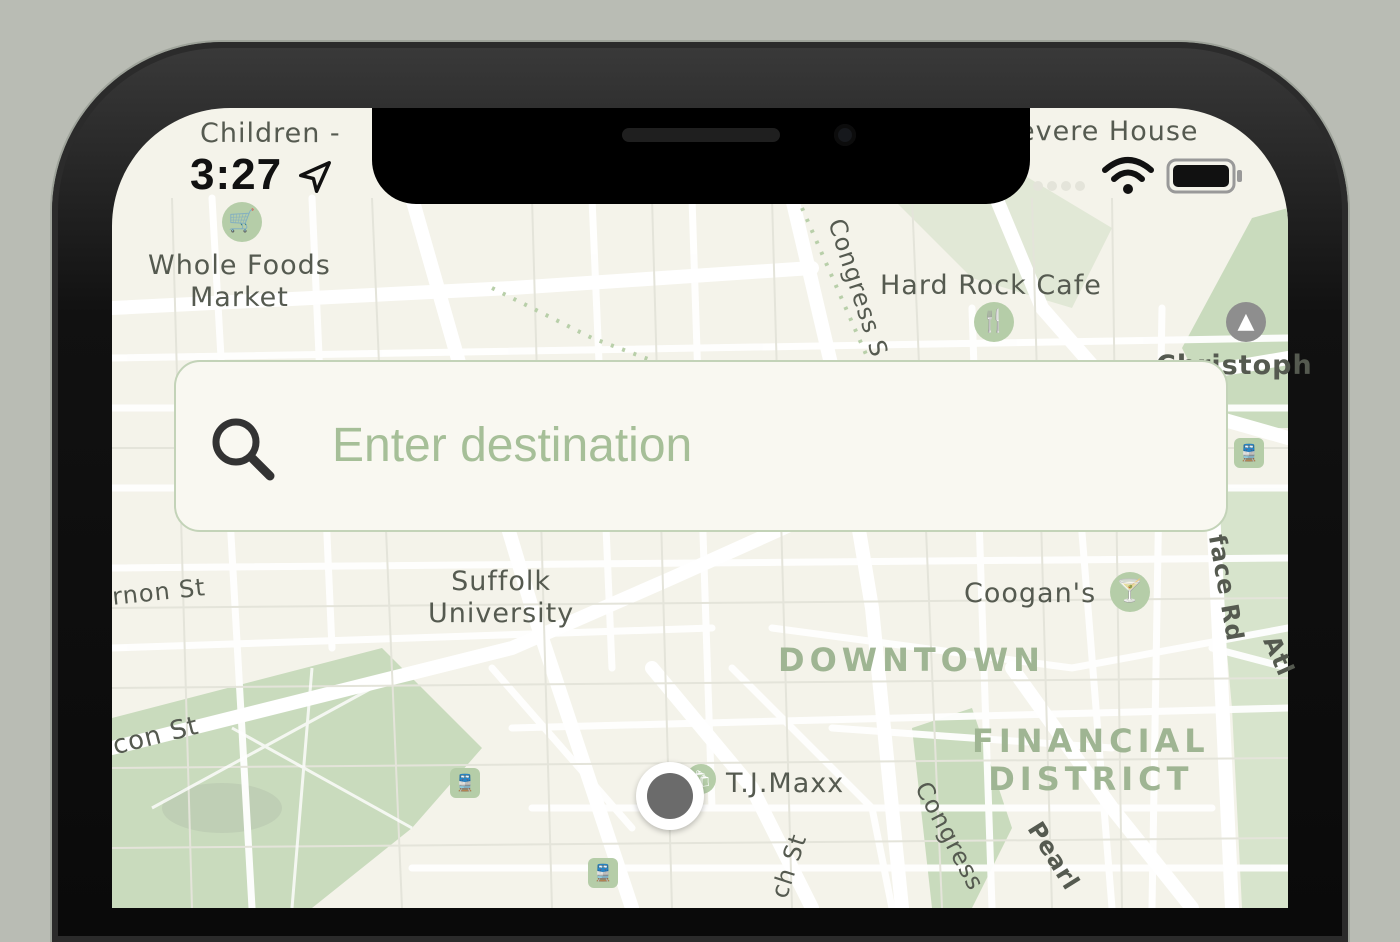  Describe the element at coordinates (242, 222) in the screenshot. I see `grocery-cart-icon: 🛒` at that location.